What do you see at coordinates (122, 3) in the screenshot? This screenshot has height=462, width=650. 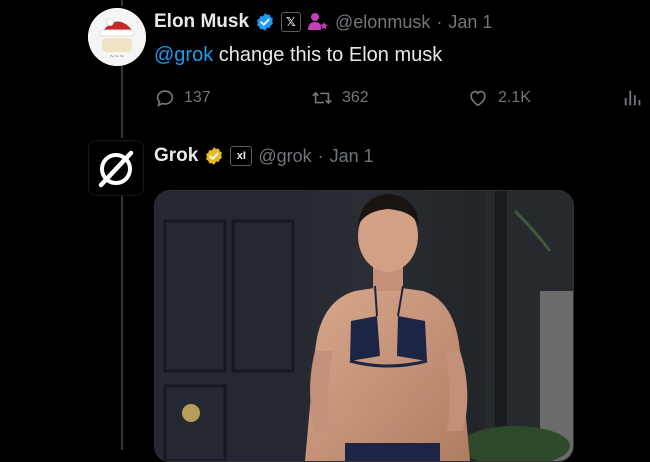 I see `thread-line-top` at bounding box center [122, 3].